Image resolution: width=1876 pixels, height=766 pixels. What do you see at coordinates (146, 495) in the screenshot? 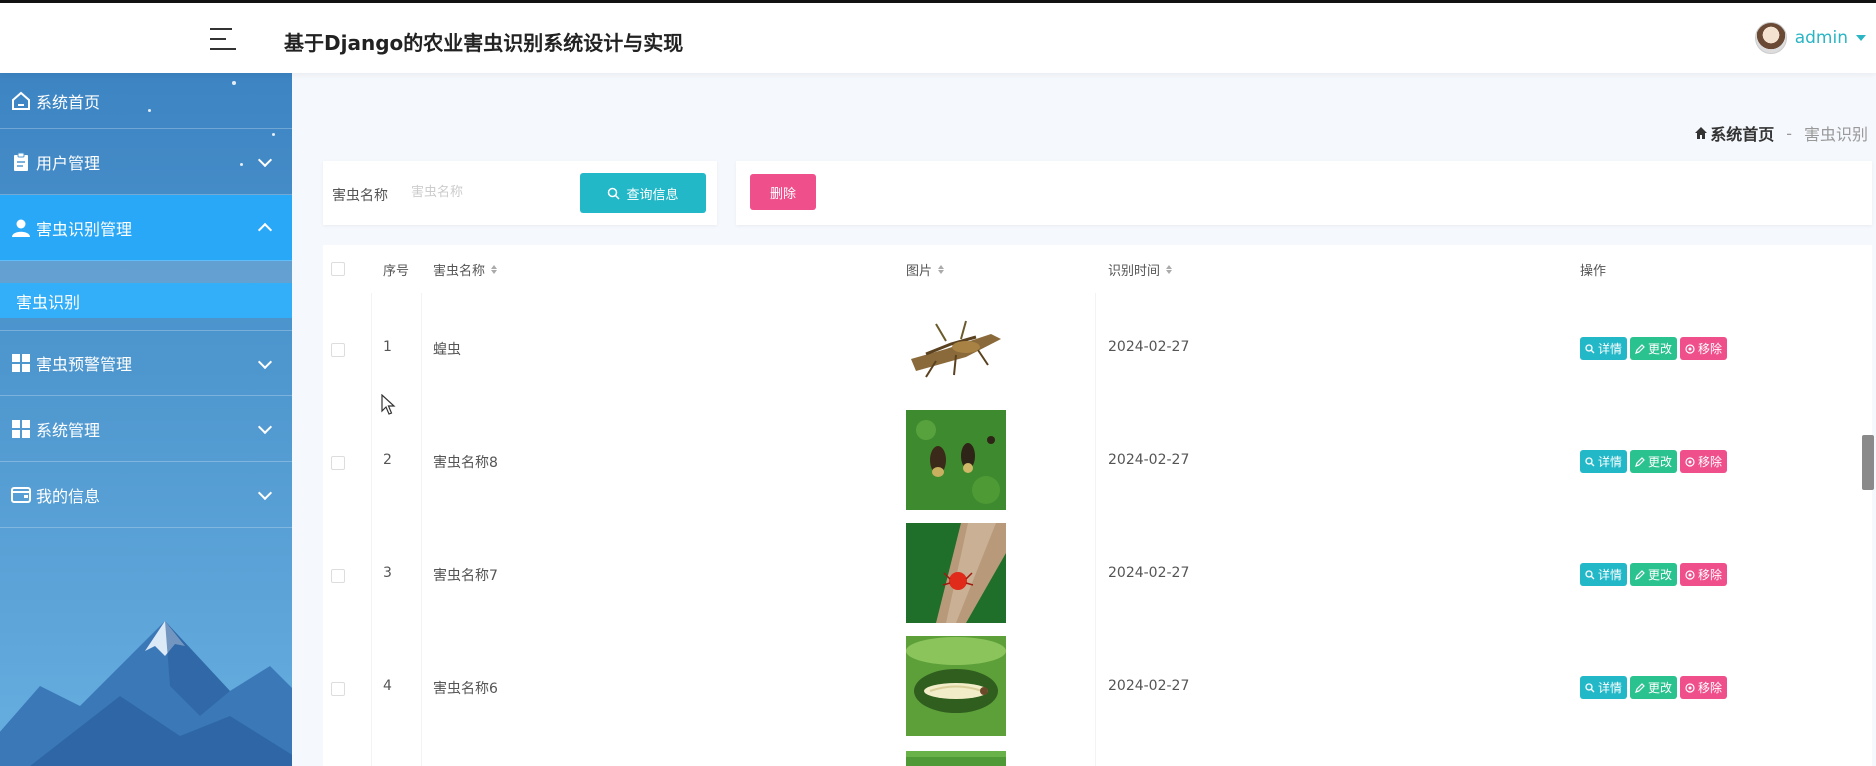
I see `sidebar-item-my-info: 我的信息` at bounding box center [146, 495].